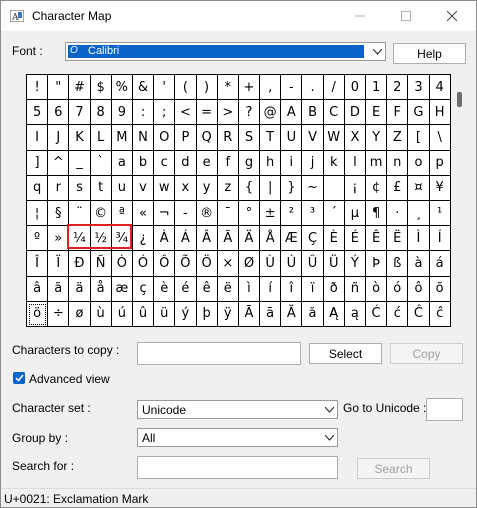 This screenshot has height=508, width=477. I want to click on char-cell: +, so click(249, 88).